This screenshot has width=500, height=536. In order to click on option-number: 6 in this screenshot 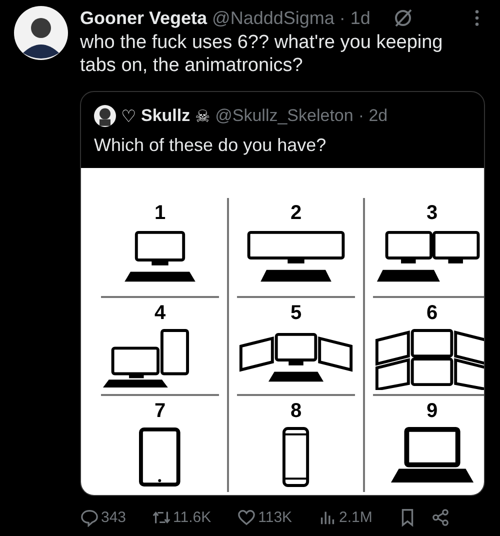, I will do `click(432, 313)`.